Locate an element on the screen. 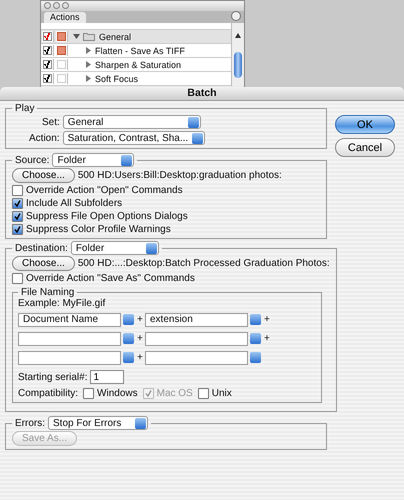  checkbox-label: Suppress Color Profile Warnings is located at coordinates (98, 229).